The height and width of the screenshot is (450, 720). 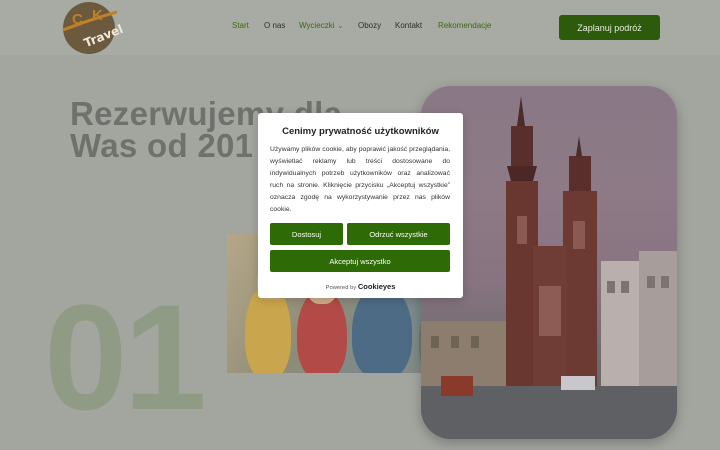 I want to click on chevron-down-icon: ⌄, so click(x=340, y=26).